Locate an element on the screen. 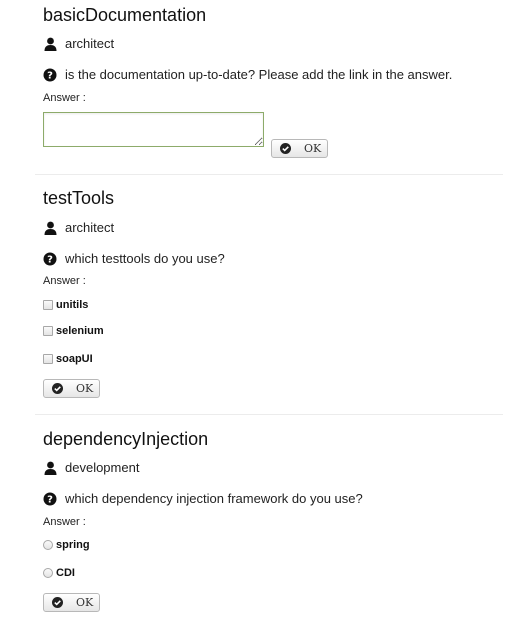 This screenshot has height=620, width=505. question-text: which testtools do you use? is located at coordinates (145, 258).